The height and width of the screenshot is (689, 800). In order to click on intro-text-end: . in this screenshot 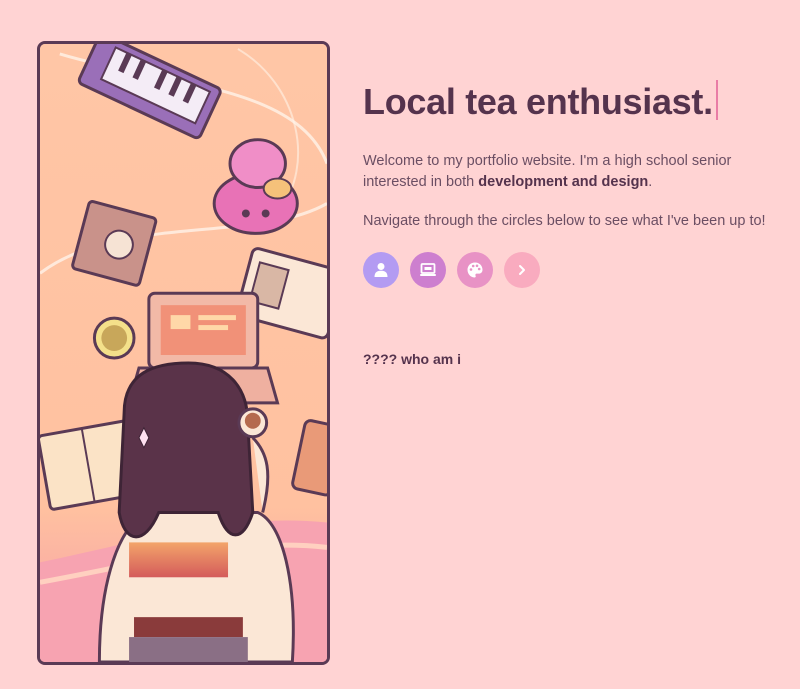, I will do `click(650, 182)`.